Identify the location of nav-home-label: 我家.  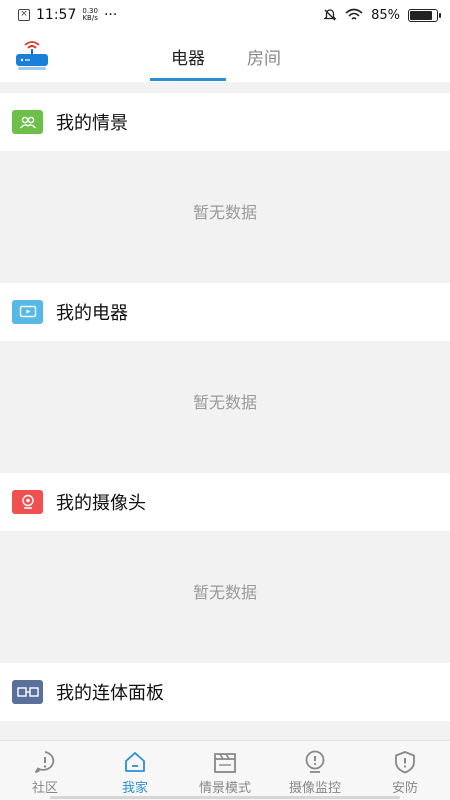
(134, 788).